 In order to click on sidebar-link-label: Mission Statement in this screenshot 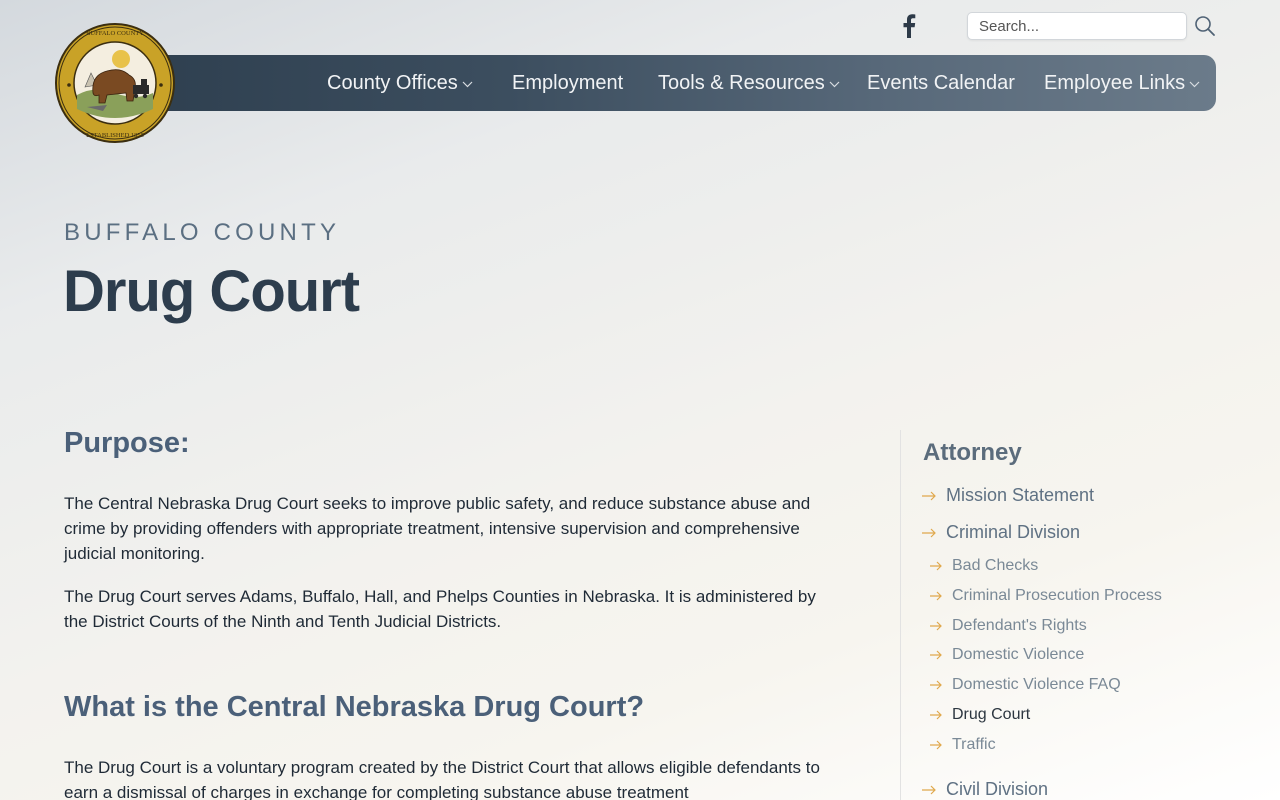, I will do `click(1020, 495)`.